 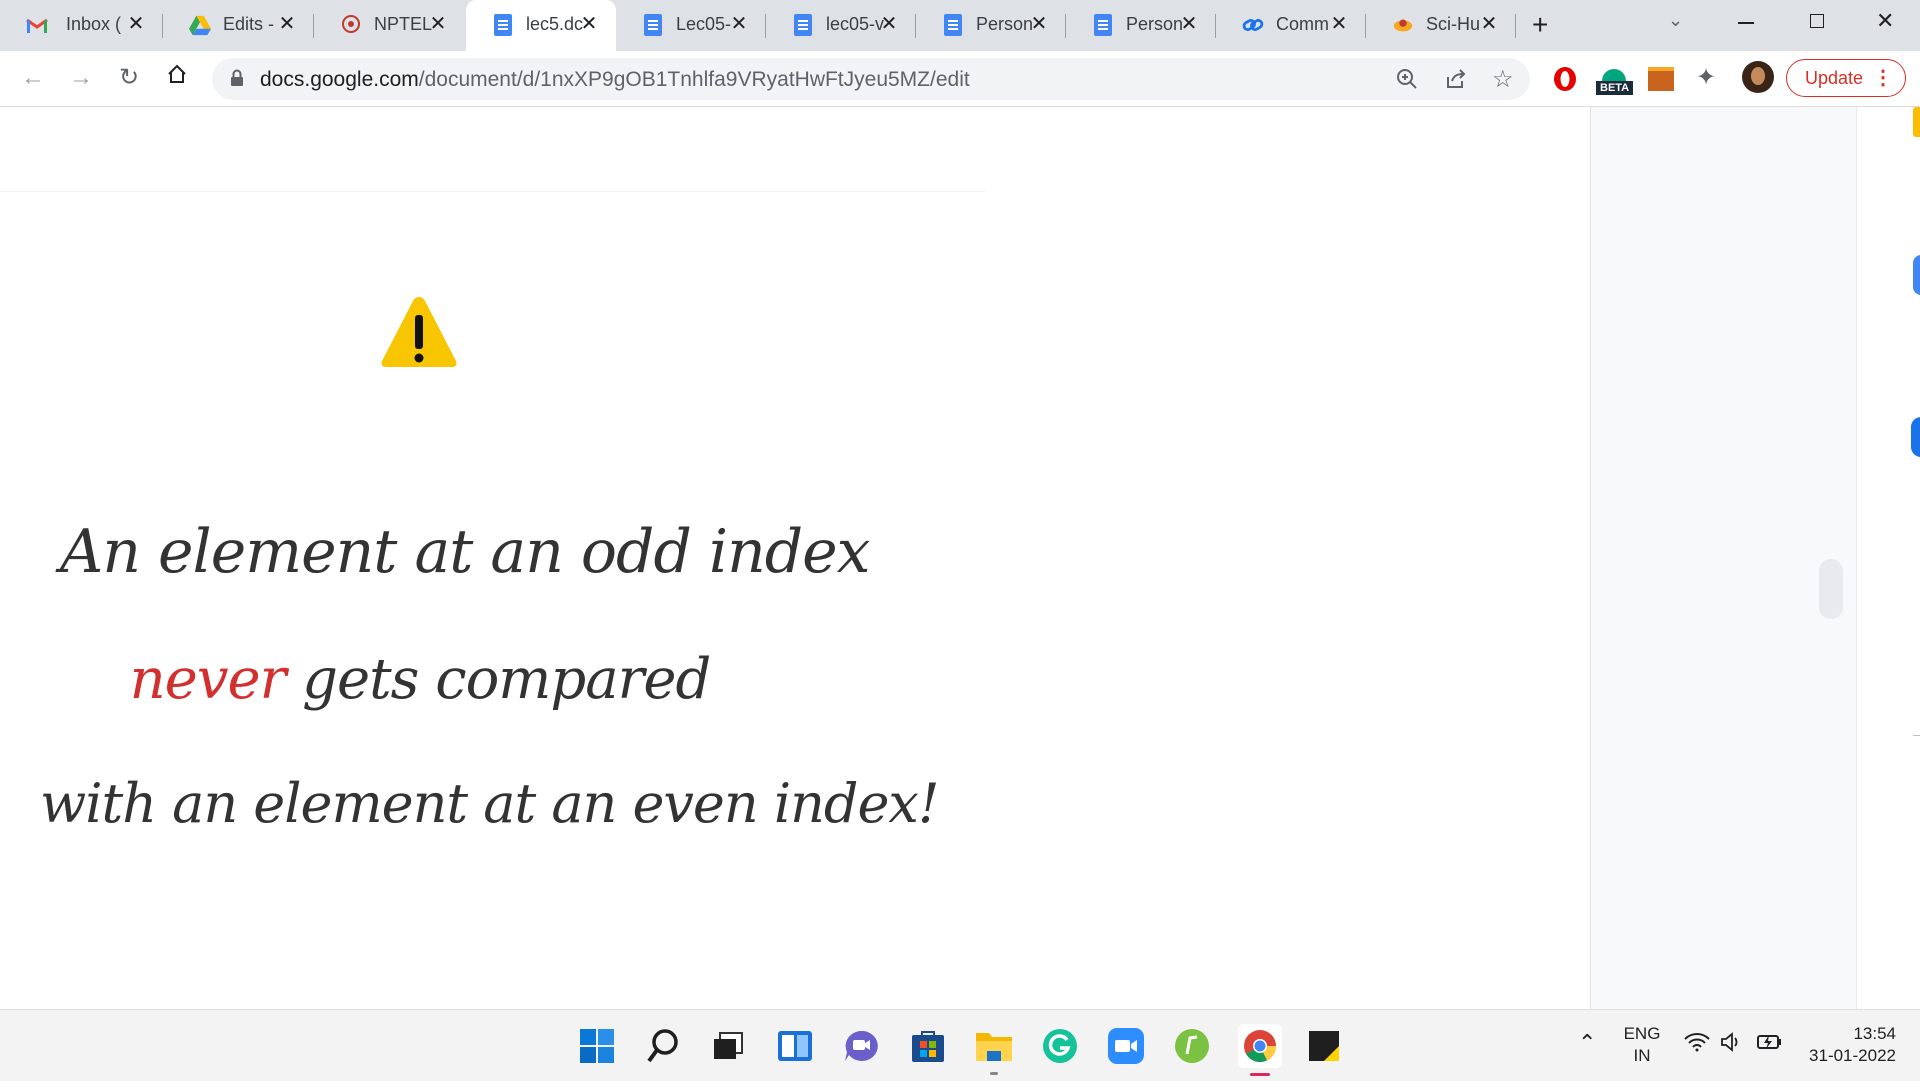 I want to click on opera-extension-icon, so click(x=1565, y=81).